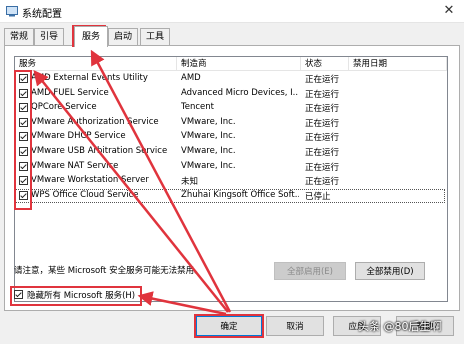 The height and width of the screenshot is (344, 464). What do you see at coordinates (99, 151) in the screenshot?
I see `service-name: VMware USB Arbitration Service` at bounding box center [99, 151].